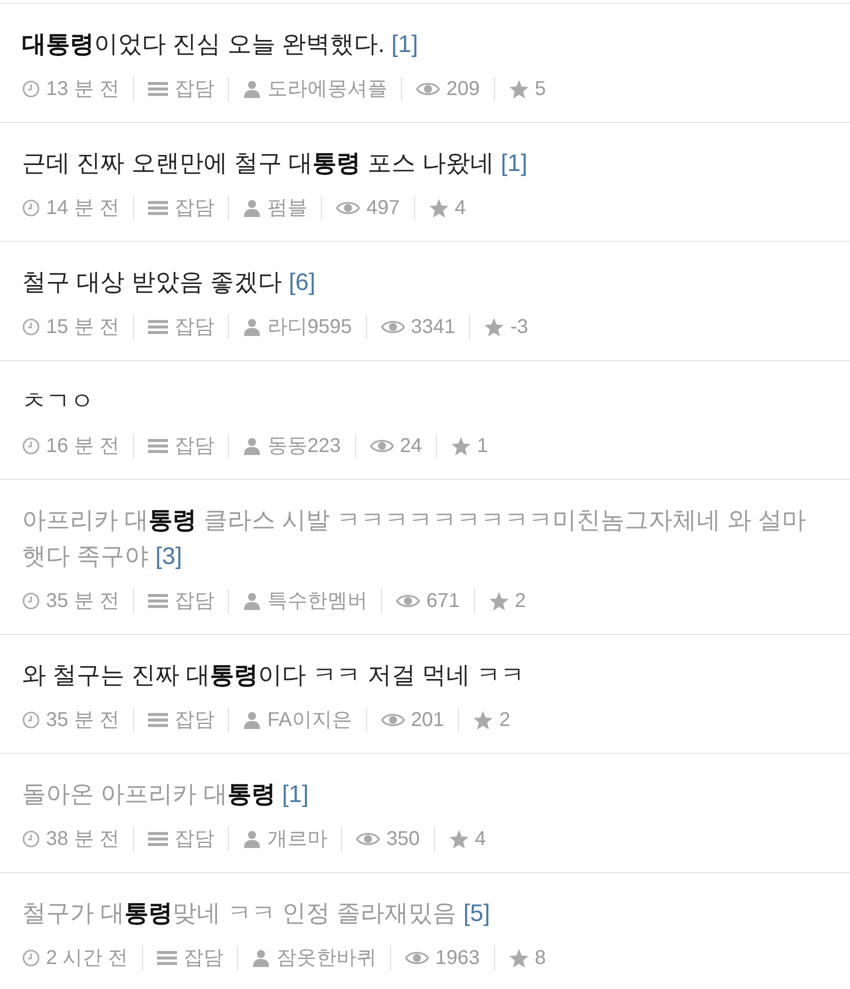 The width and height of the screenshot is (850, 989). I want to click on post-time: 14 분 전, so click(83, 208).